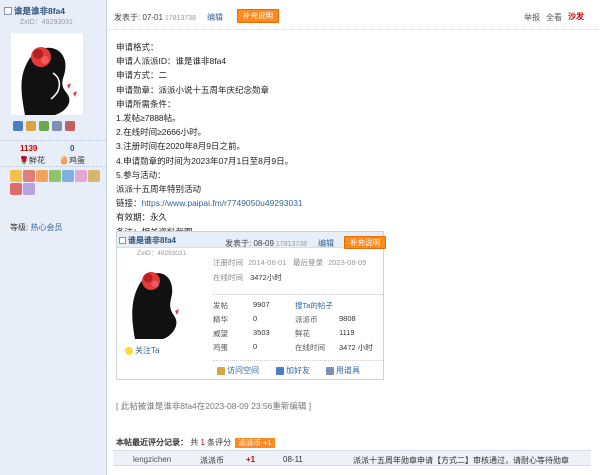 This screenshot has width=600, height=475. I want to click on rating-date: 08-11, so click(293, 459).